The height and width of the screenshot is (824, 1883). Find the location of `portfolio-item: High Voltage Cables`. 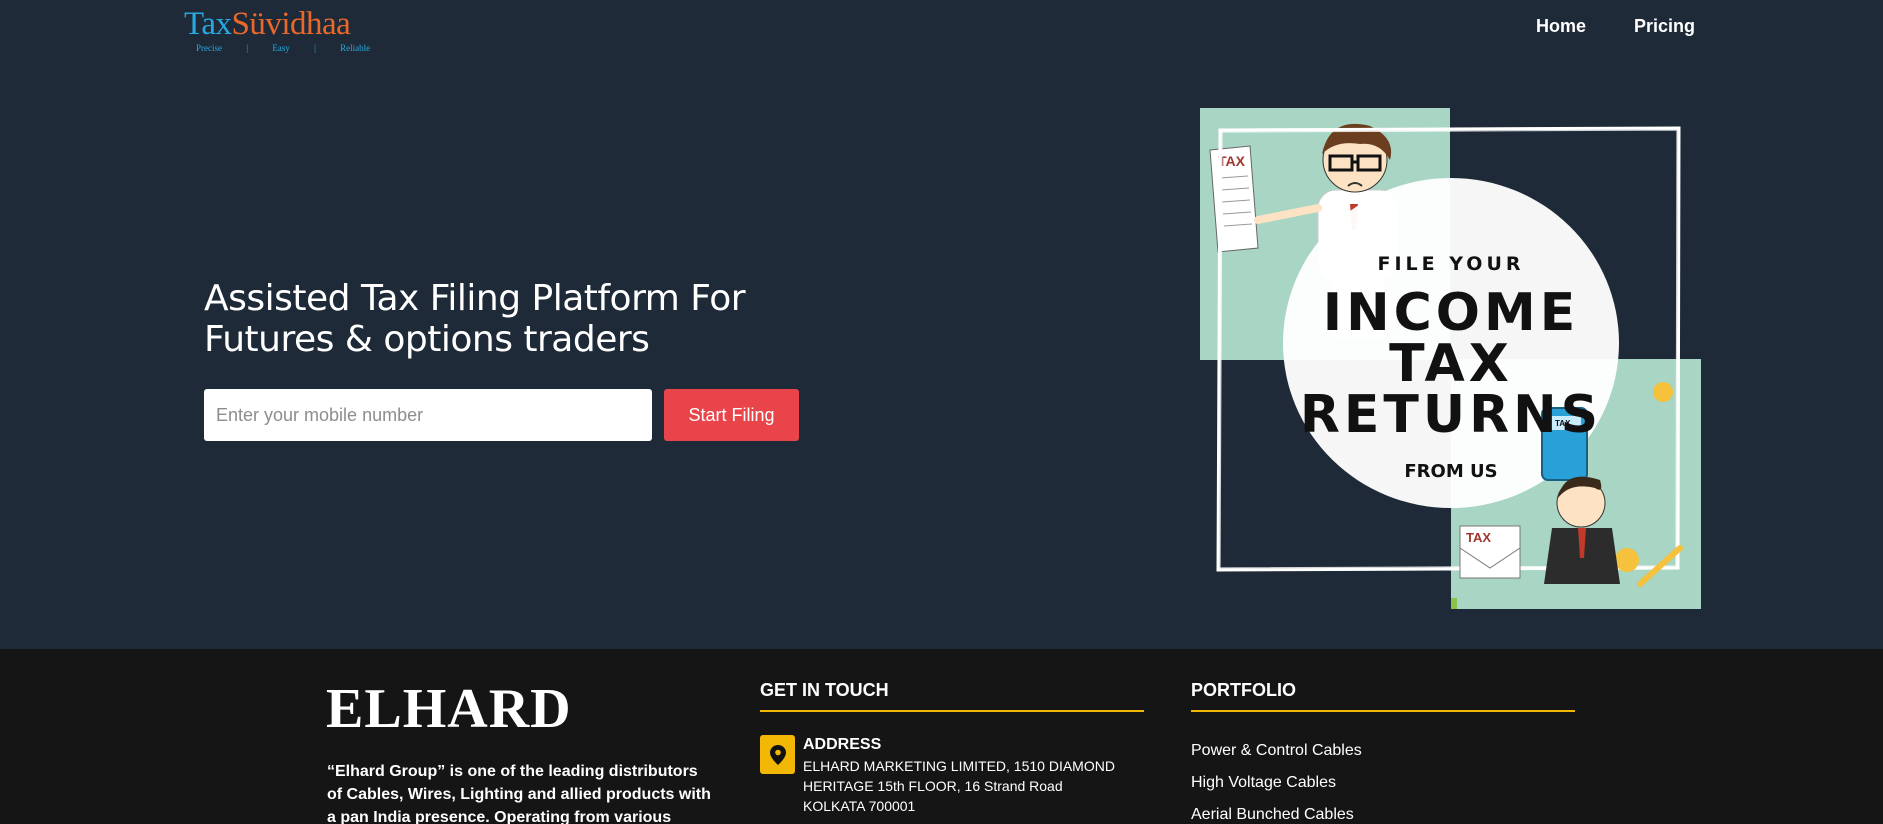

portfolio-item: High Voltage Cables is located at coordinates (1276, 783).